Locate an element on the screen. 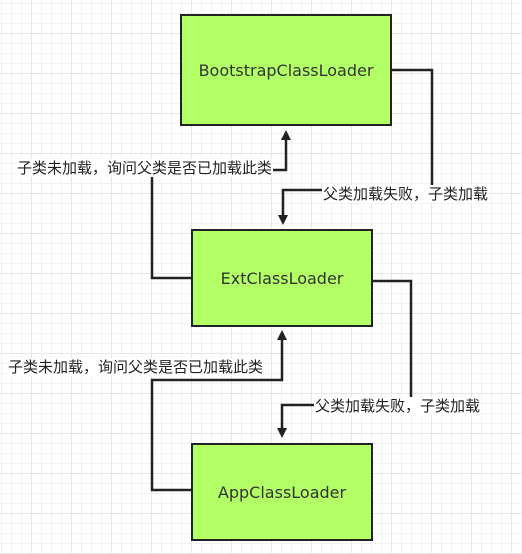  edge-label-app-ask-ext: 子类未加载，询问父类是否已加载此类 is located at coordinates (136, 367).